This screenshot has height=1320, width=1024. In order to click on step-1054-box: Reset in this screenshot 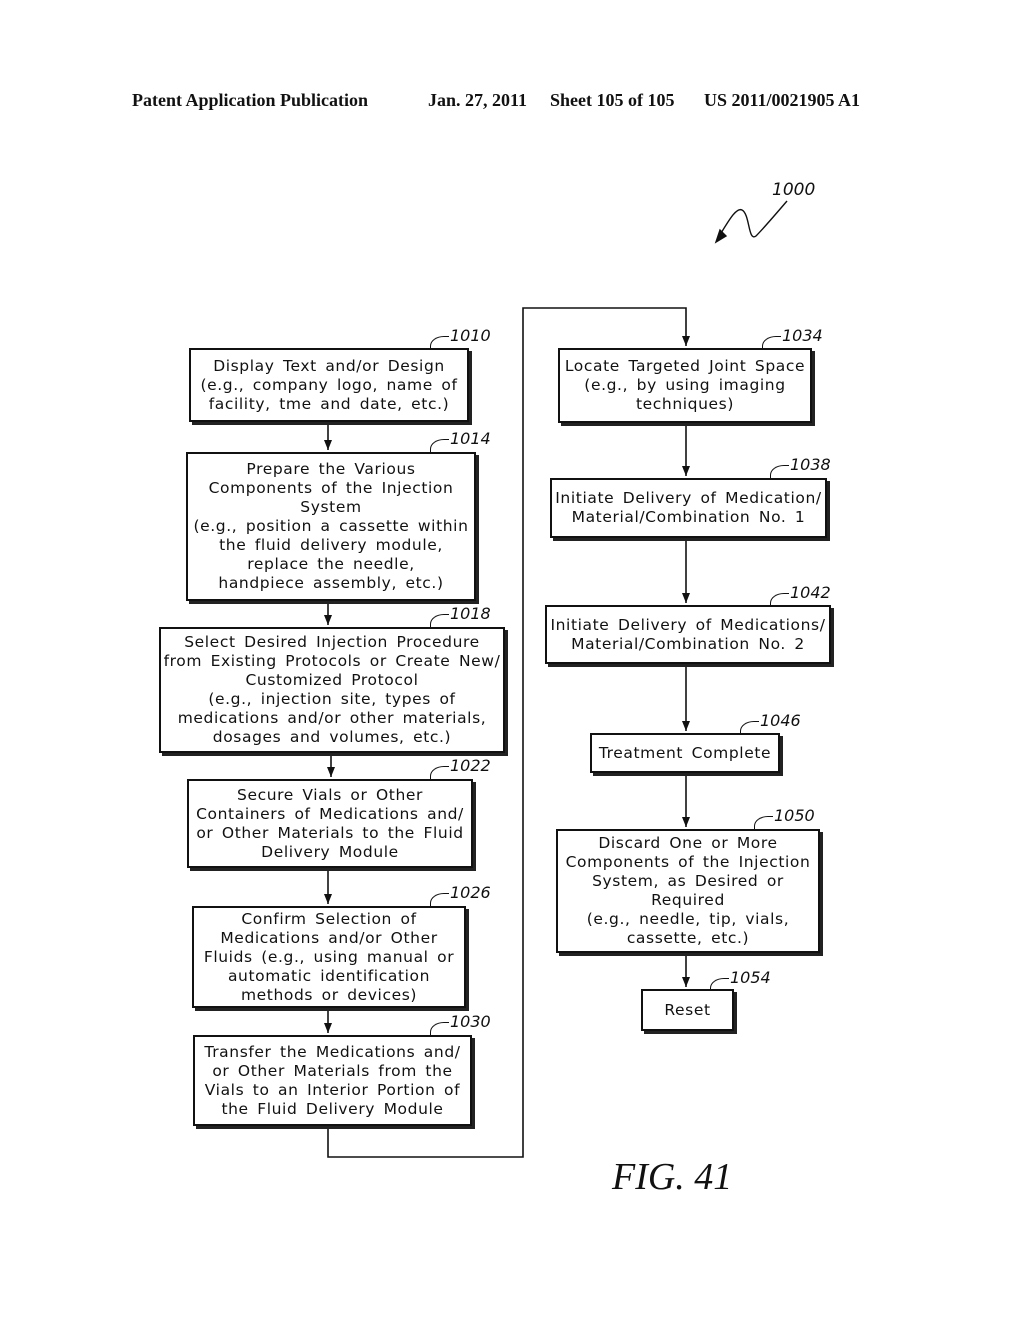, I will do `click(687, 1010)`.